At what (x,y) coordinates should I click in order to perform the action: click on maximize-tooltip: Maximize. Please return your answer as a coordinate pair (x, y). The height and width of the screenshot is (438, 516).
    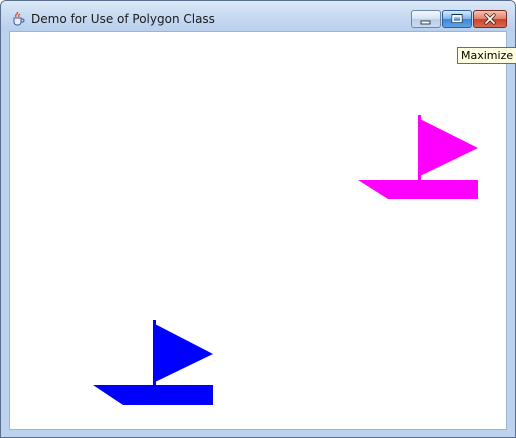
    Looking at the image, I should click on (486, 55).